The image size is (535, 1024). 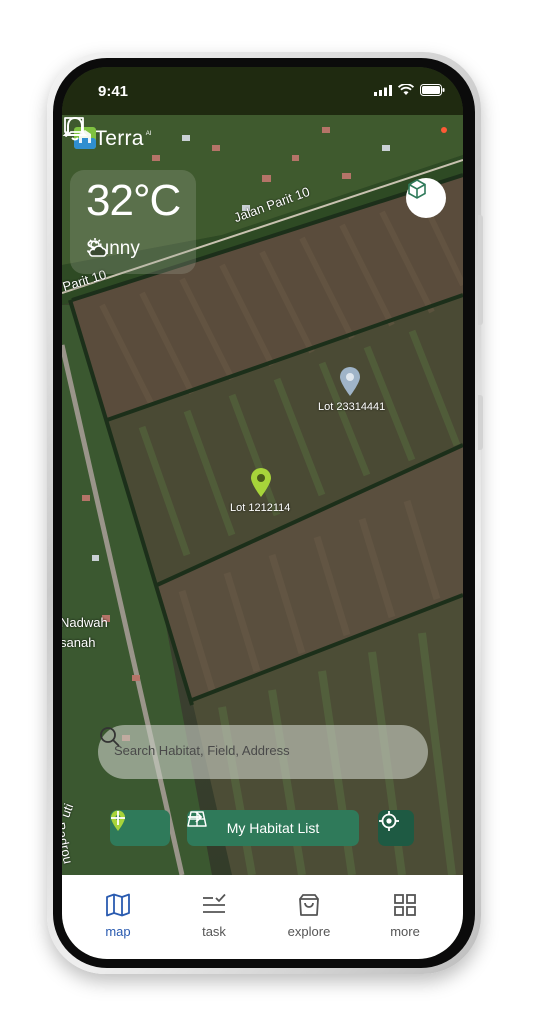 I want to click on partly-cloudy-icon, so click(x=97, y=247).